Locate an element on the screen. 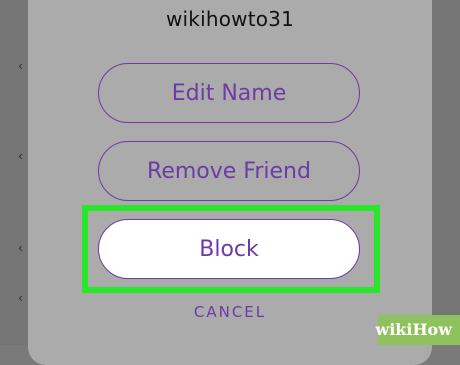 This screenshot has height=365, width=460. wikihow-watermark: wikiHow is located at coordinates (417, 330).